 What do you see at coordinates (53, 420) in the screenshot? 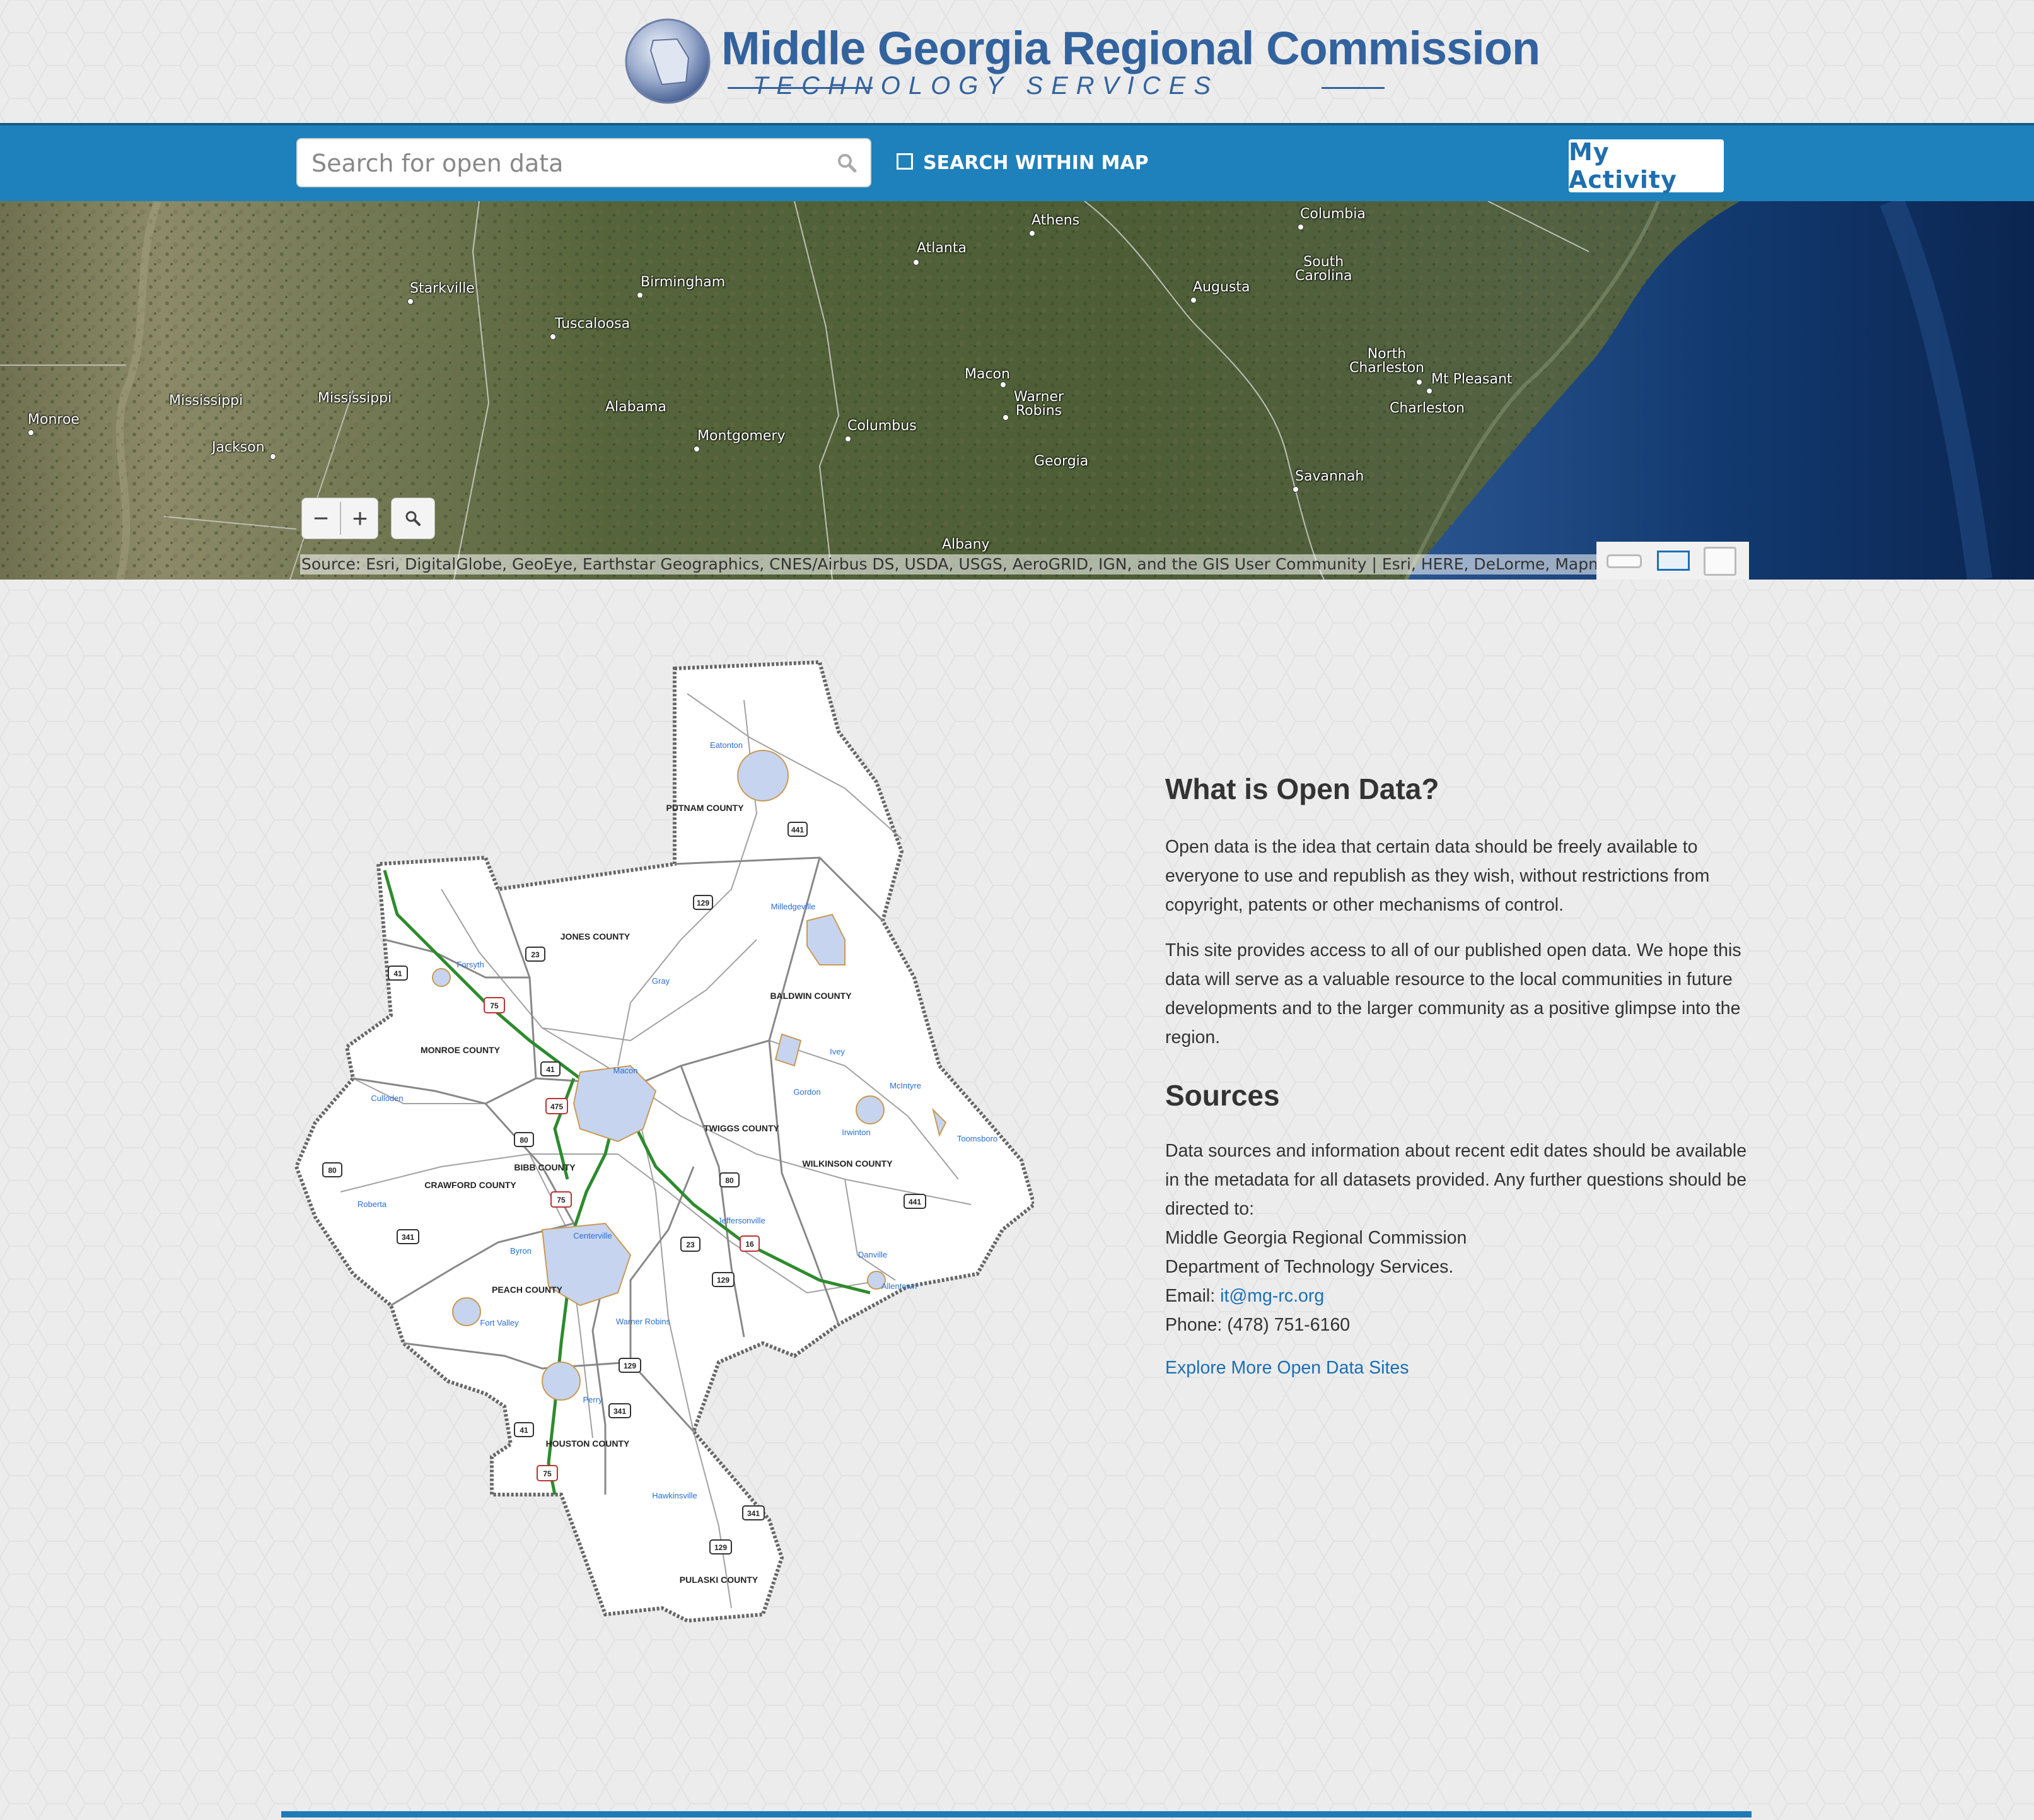
I see `map-place-label: Monroe` at bounding box center [53, 420].